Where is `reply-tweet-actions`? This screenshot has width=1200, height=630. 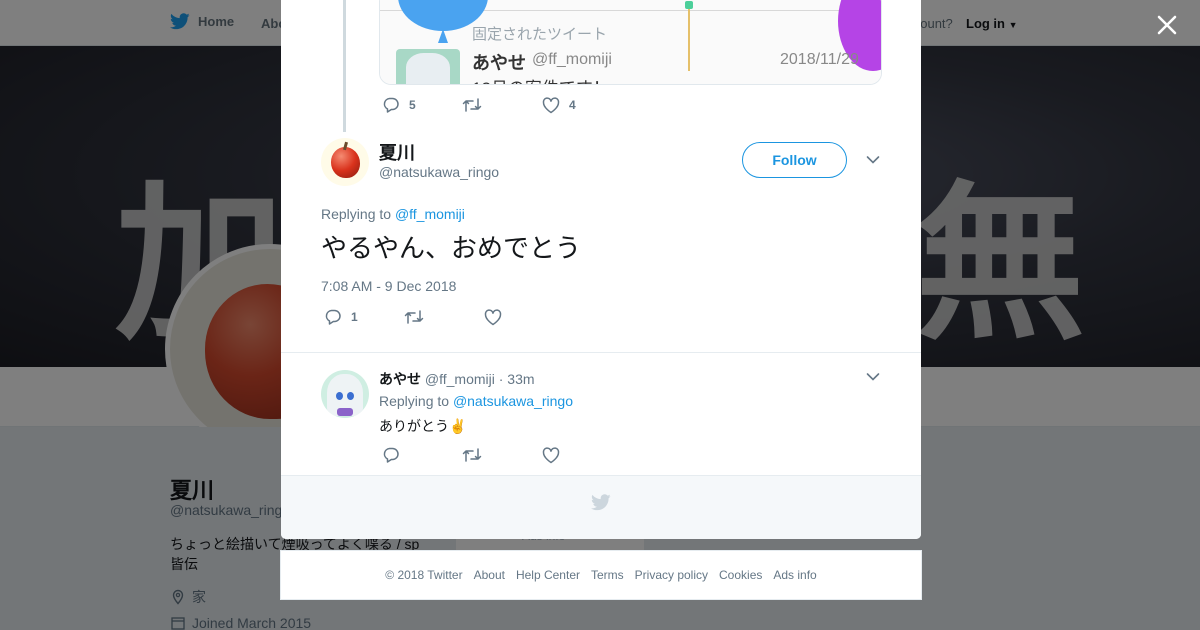 reply-tweet-actions is located at coordinates (471, 455).